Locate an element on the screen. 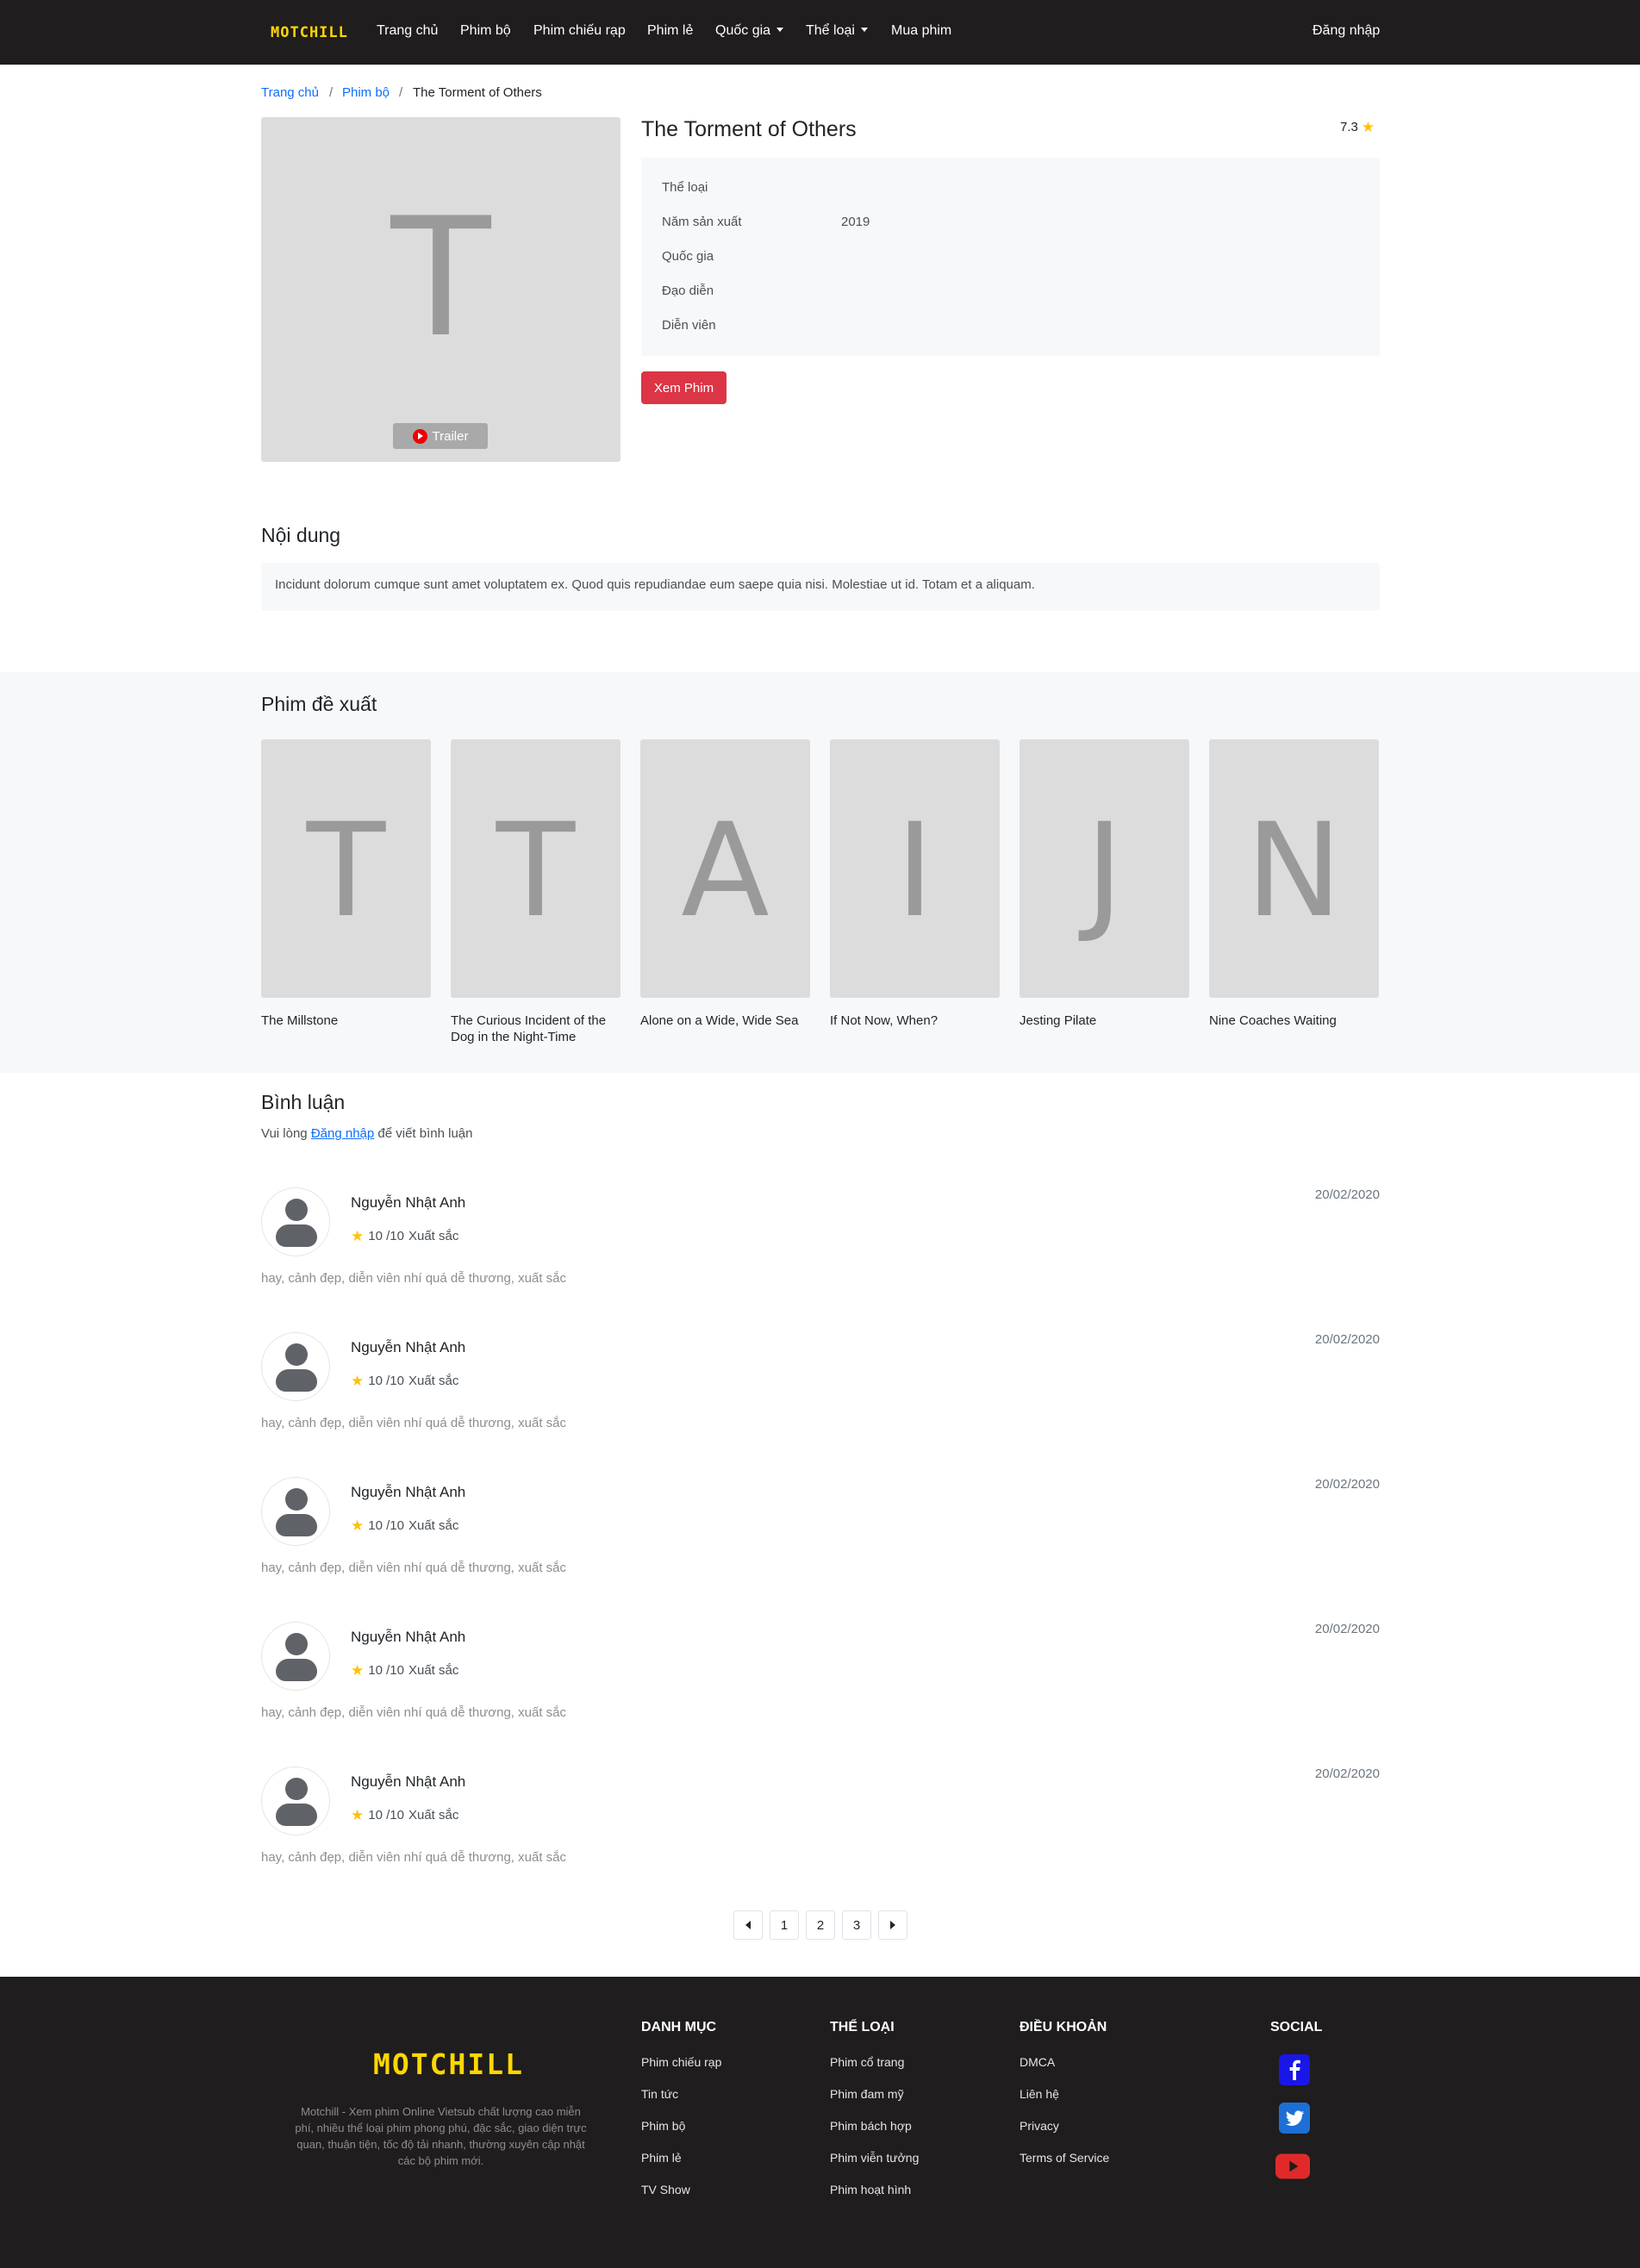 Image resolution: width=1640 pixels, height=2268 pixels. youtube-icon is located at coordinates (1293, 2166).